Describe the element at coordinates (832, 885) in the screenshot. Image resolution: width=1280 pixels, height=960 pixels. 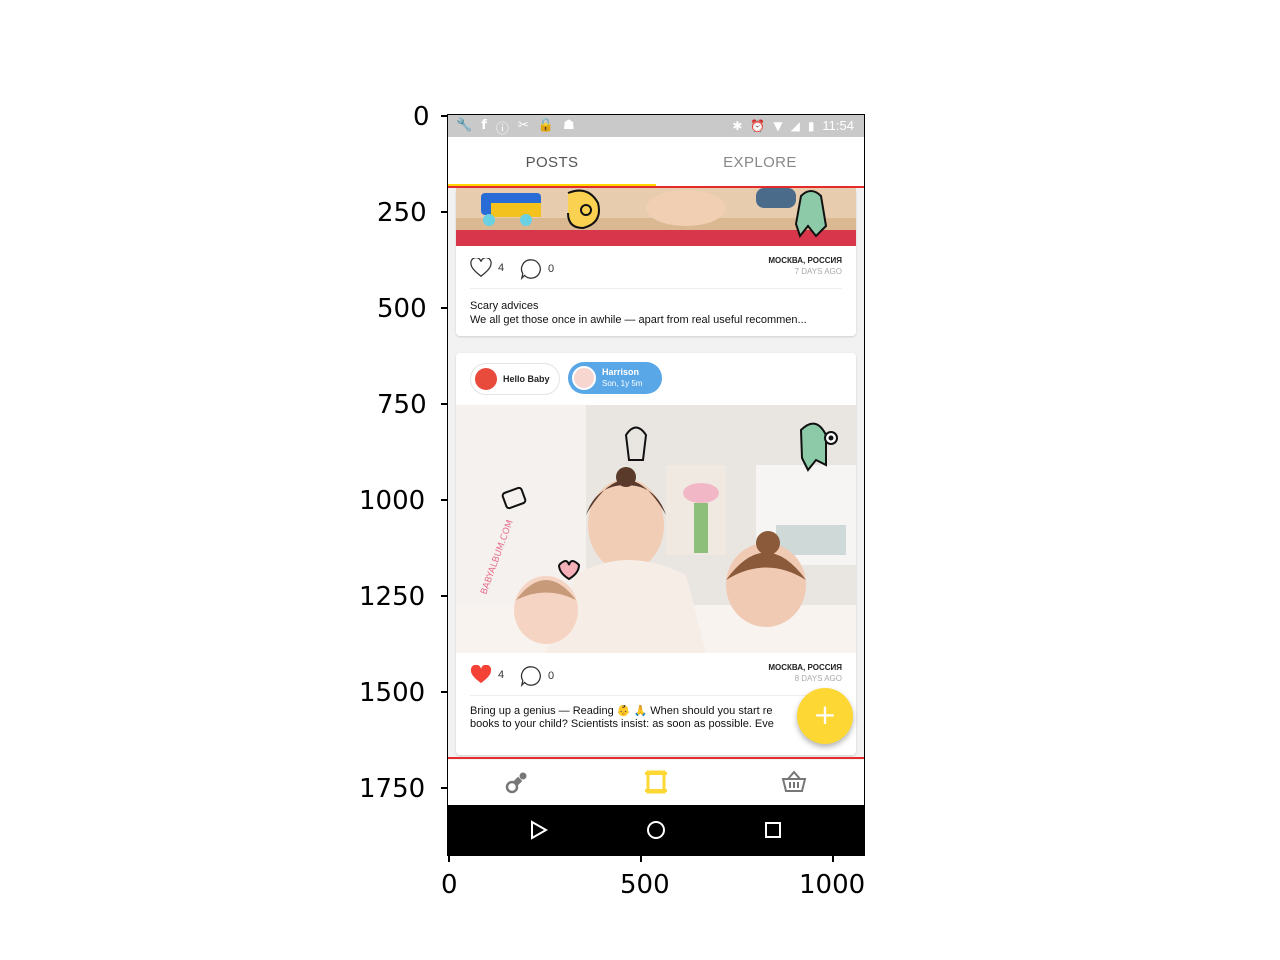
I see `x-tick-label: 1000` at that location.